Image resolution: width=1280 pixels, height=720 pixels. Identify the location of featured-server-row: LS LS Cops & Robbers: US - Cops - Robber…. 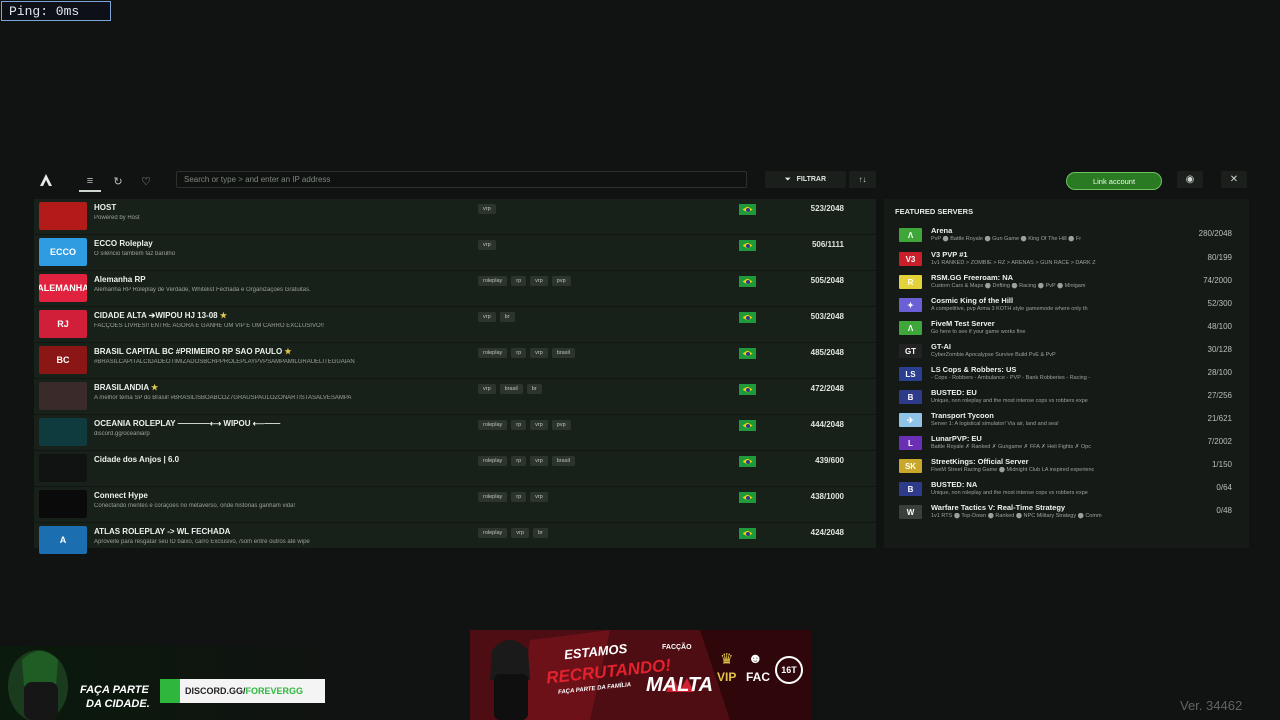
(1069, 375).